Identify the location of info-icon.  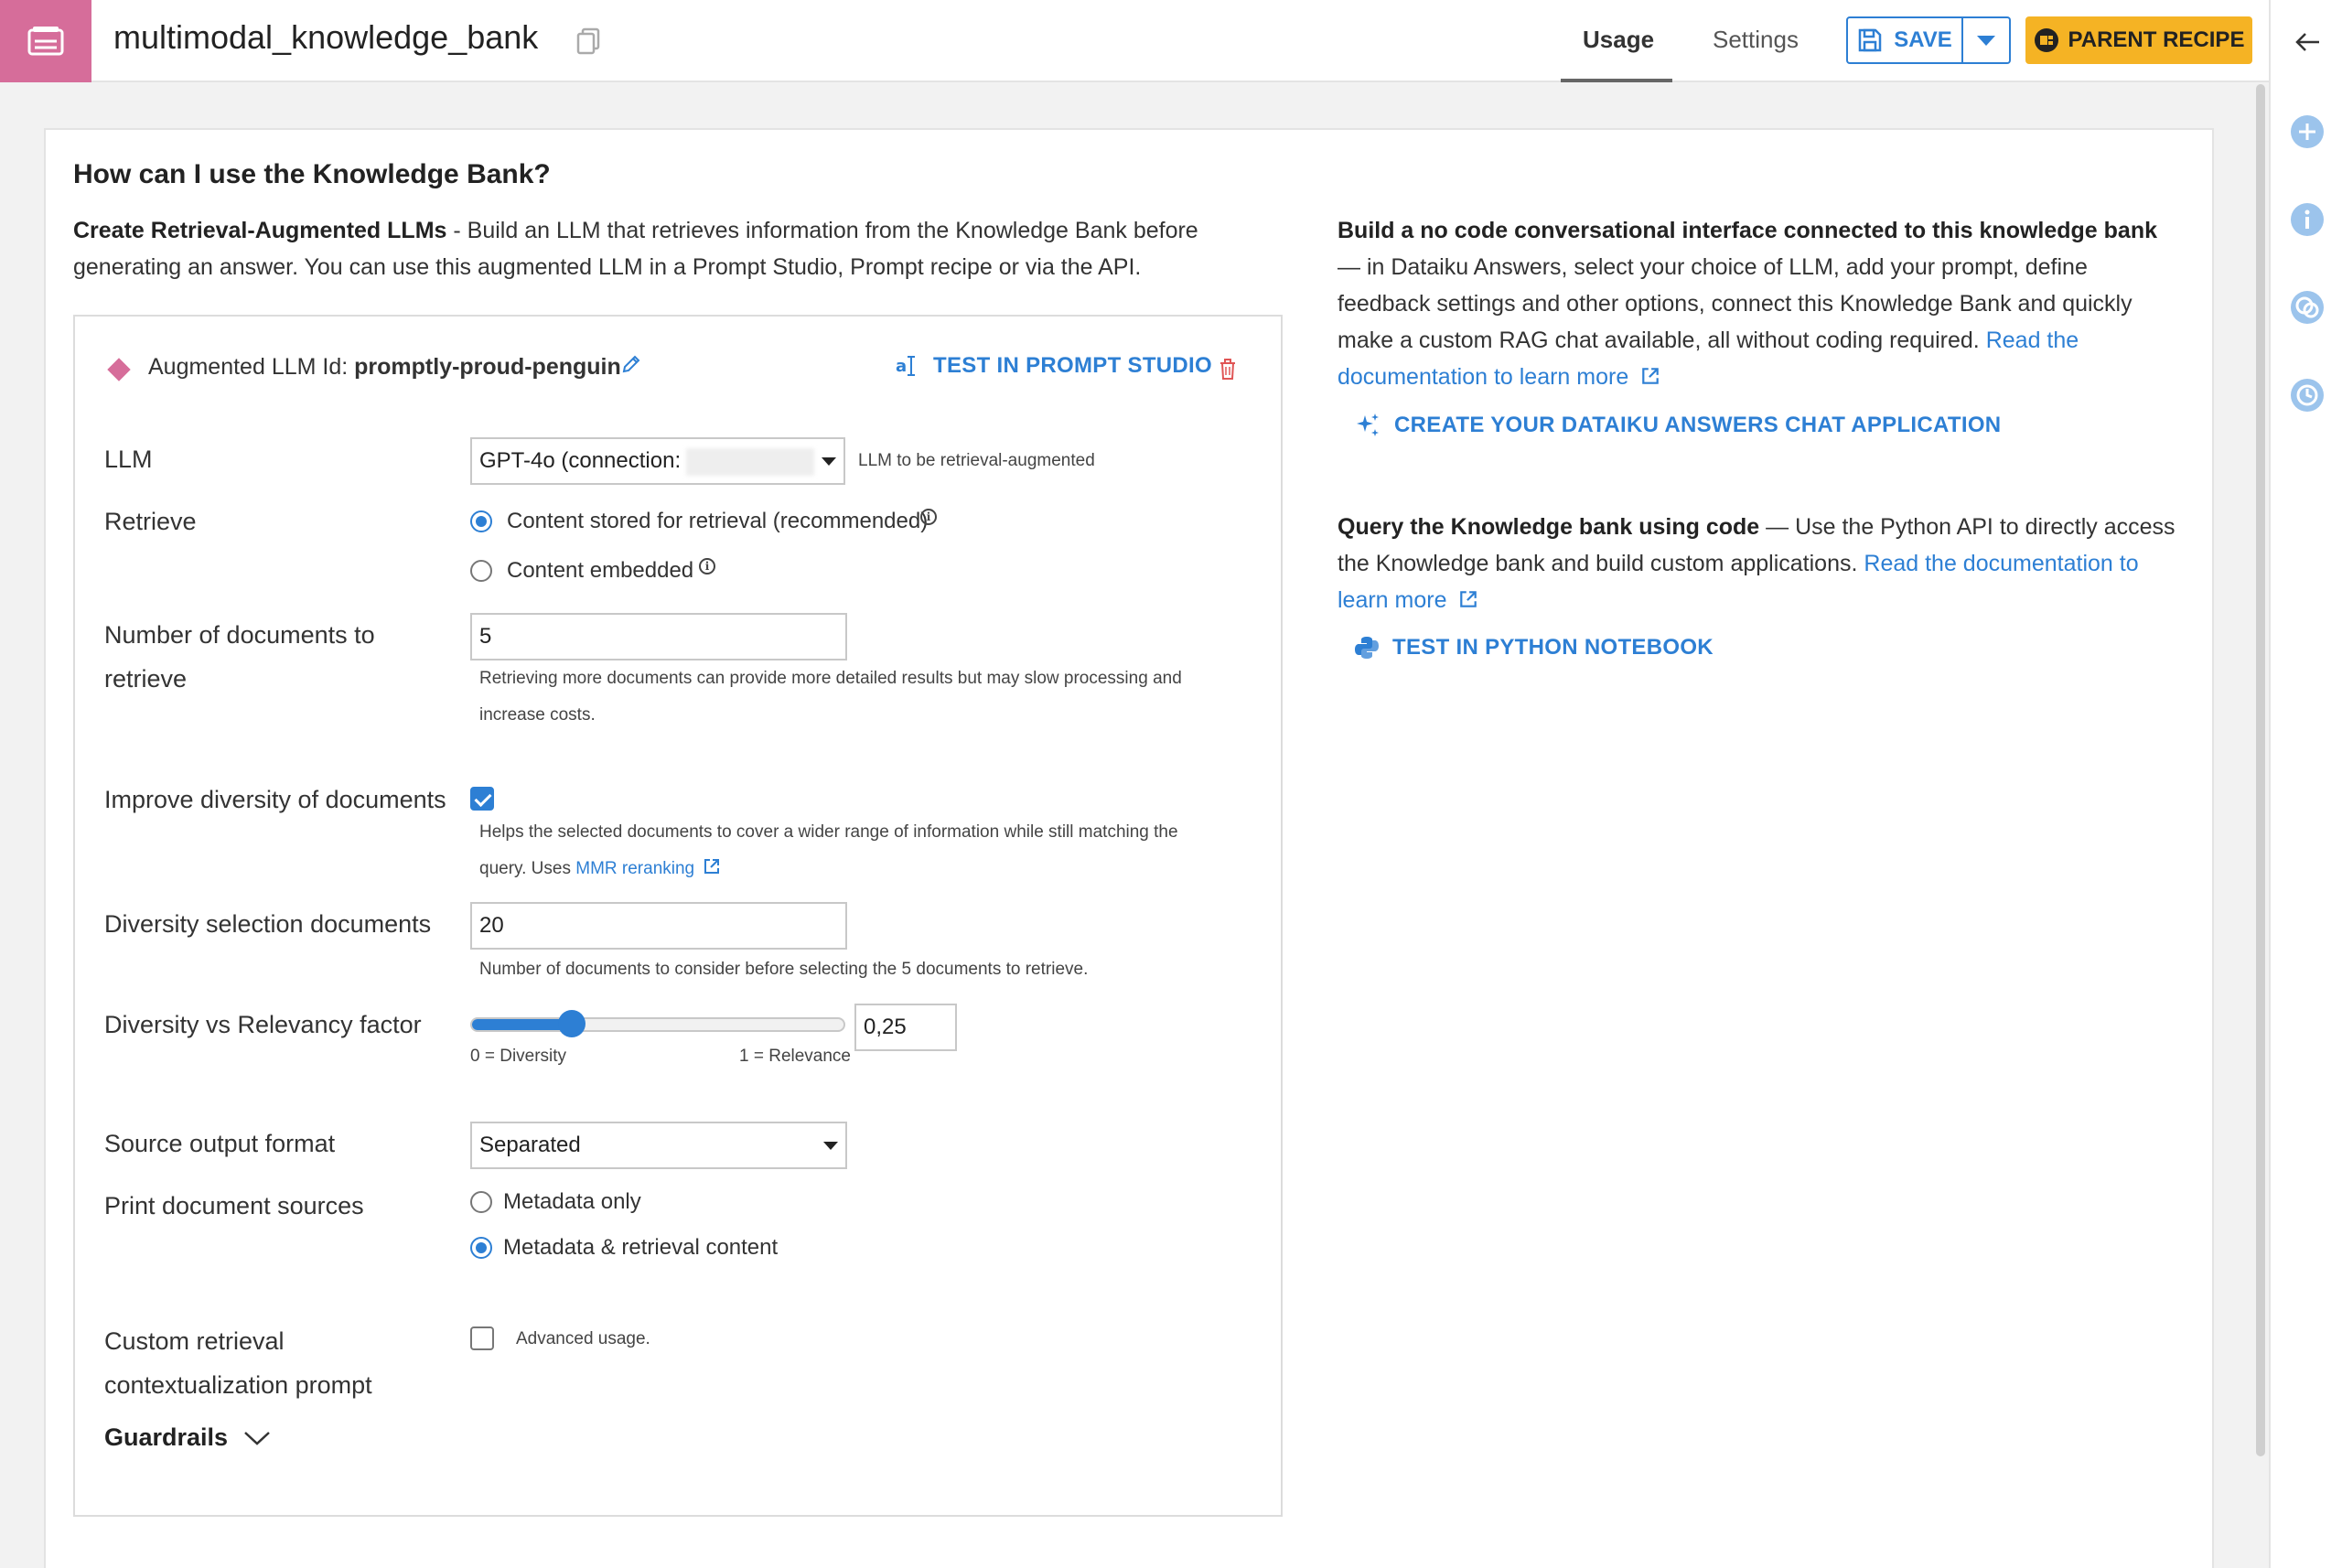
(2307, 219).